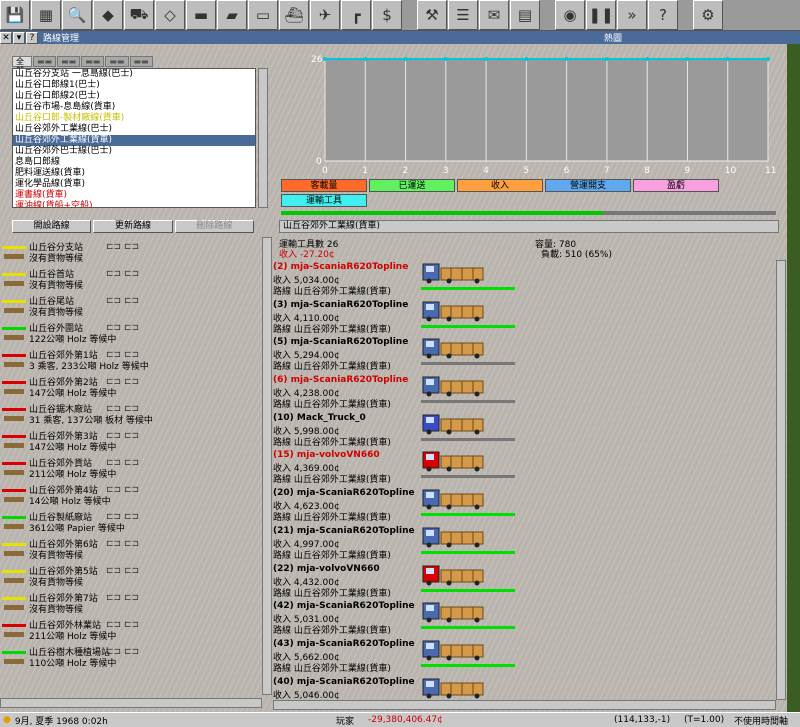 Image resolution: width=800 pixels, height=727 pixels. I want to click on terrain-icon: ◆, so click(108, 15).